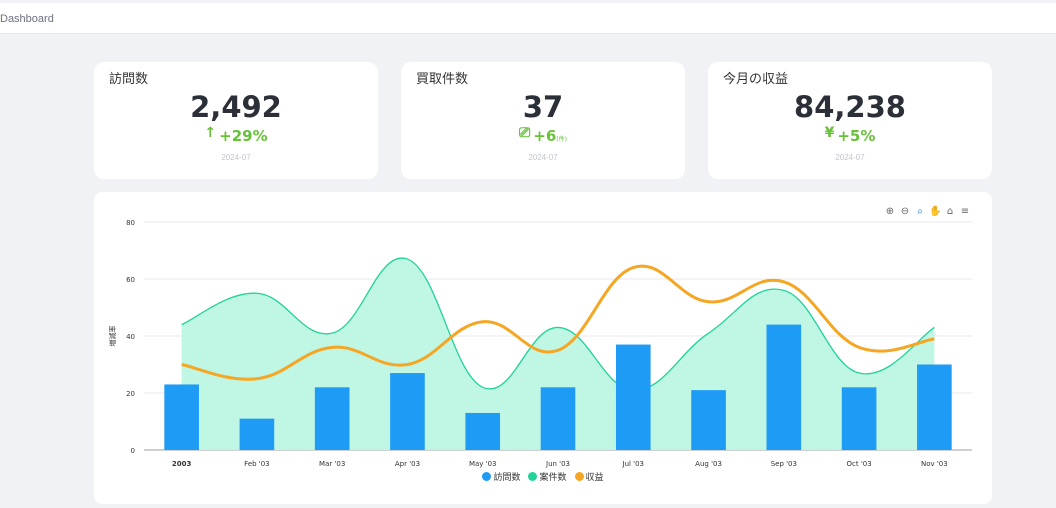 This screenshot has width=1056, height=508. Describe the element at coordinates (965, 212) in the screenshot. I see `menu-icon: ≡` at that location.